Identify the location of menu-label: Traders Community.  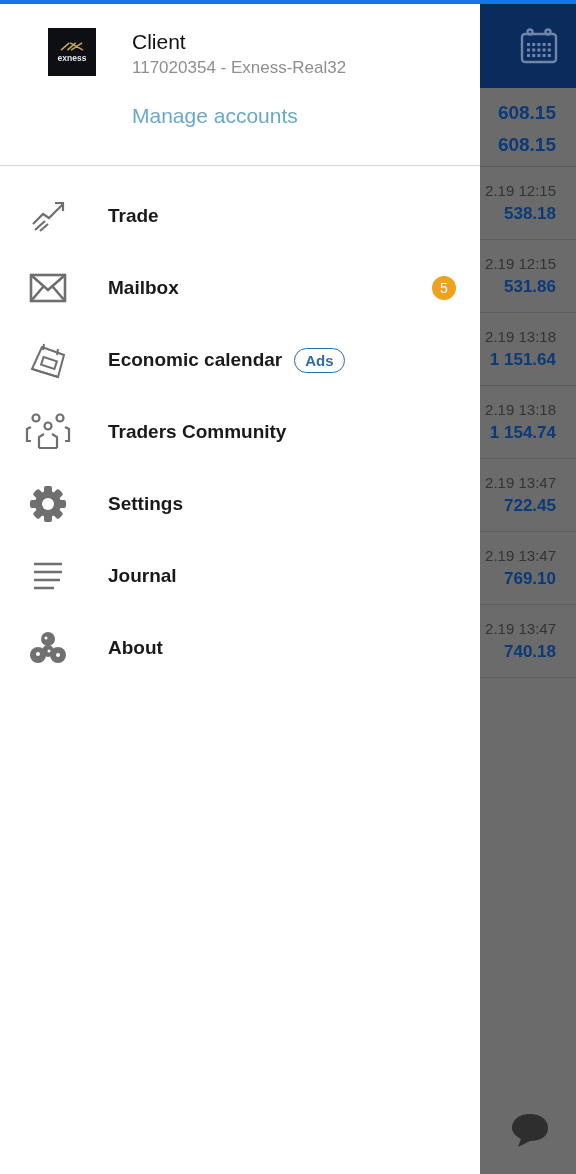
(197, 432).